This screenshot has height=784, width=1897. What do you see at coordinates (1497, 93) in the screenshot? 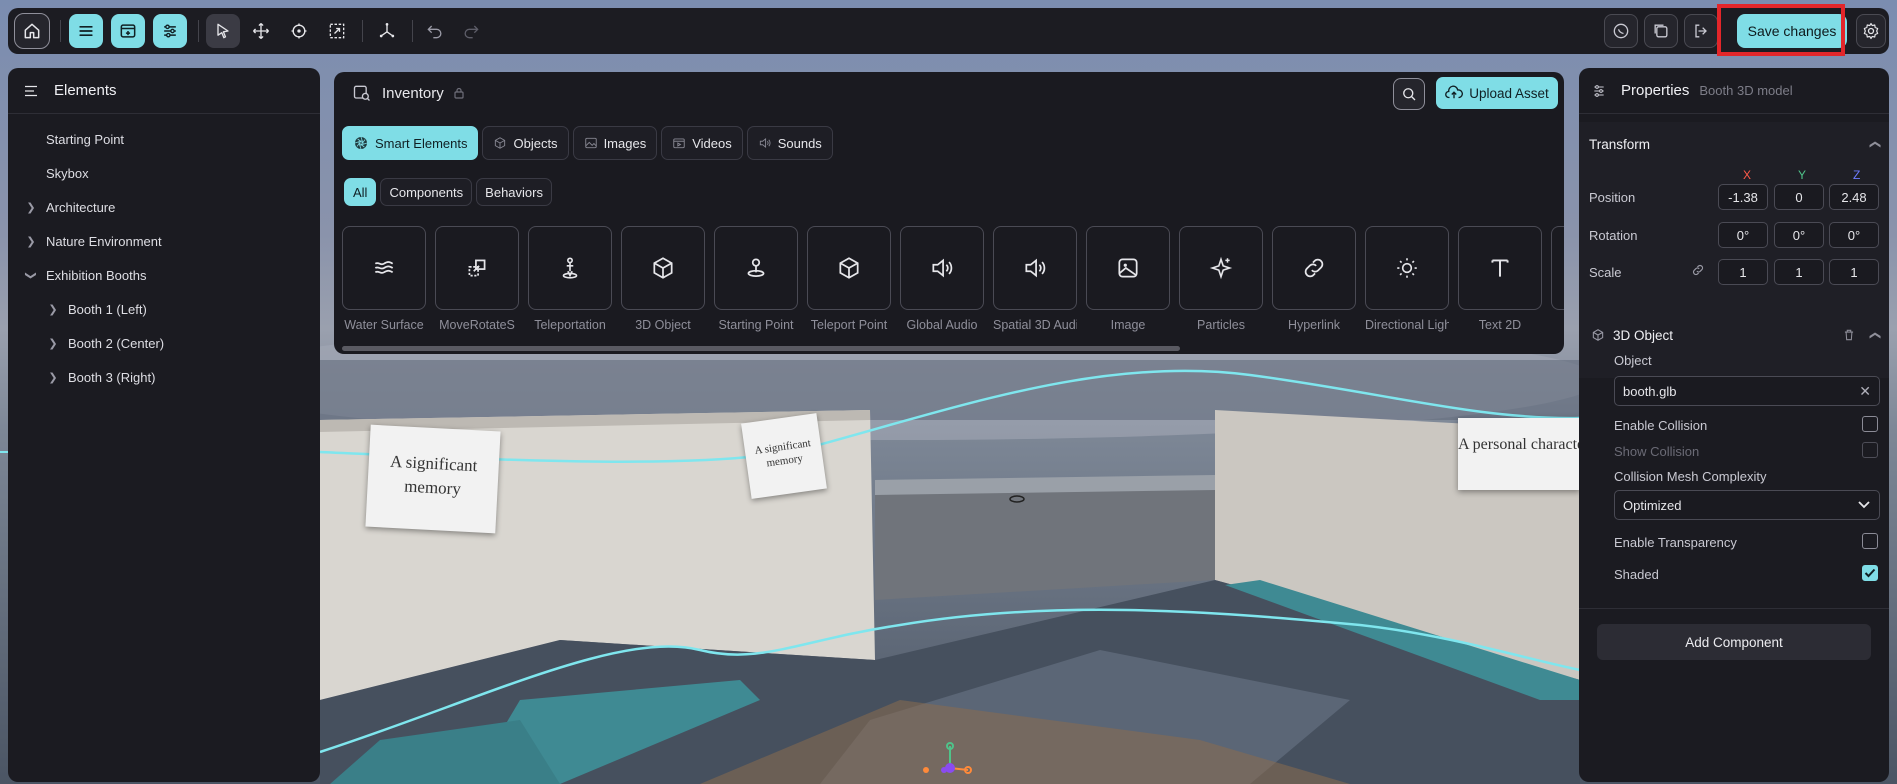
I see `upload-asset-button: Upload Asset` at bounding box center [1497, 93].